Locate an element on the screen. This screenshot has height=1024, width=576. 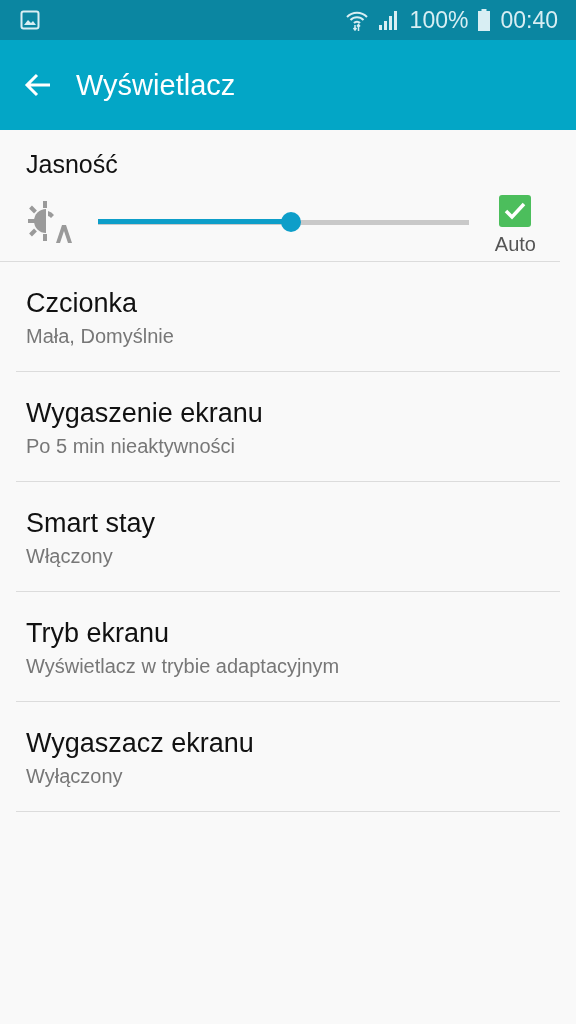
settings-item: Smart stay Włączony is located at coordinates (288, 537).